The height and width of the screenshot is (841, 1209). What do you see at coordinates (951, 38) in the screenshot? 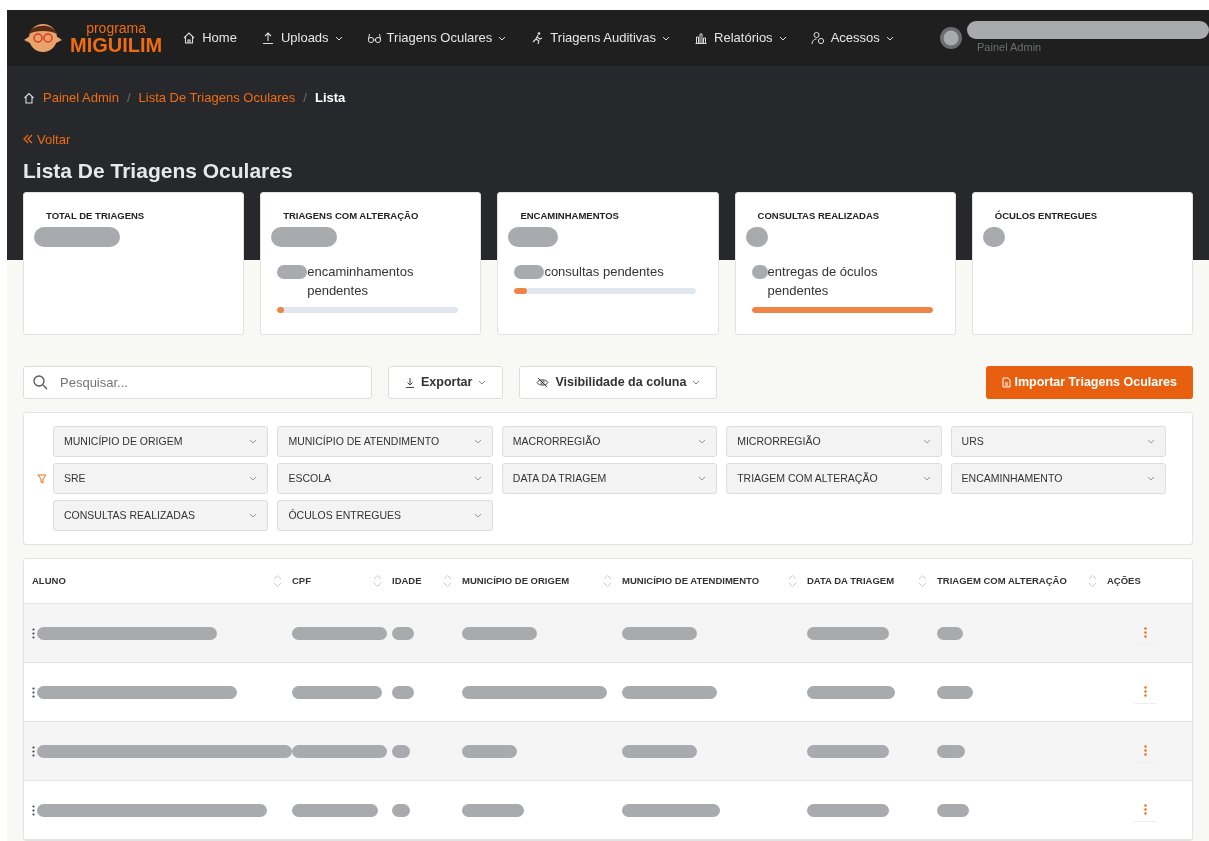
I see `avatar-icon` at bounding box center [951, 38].